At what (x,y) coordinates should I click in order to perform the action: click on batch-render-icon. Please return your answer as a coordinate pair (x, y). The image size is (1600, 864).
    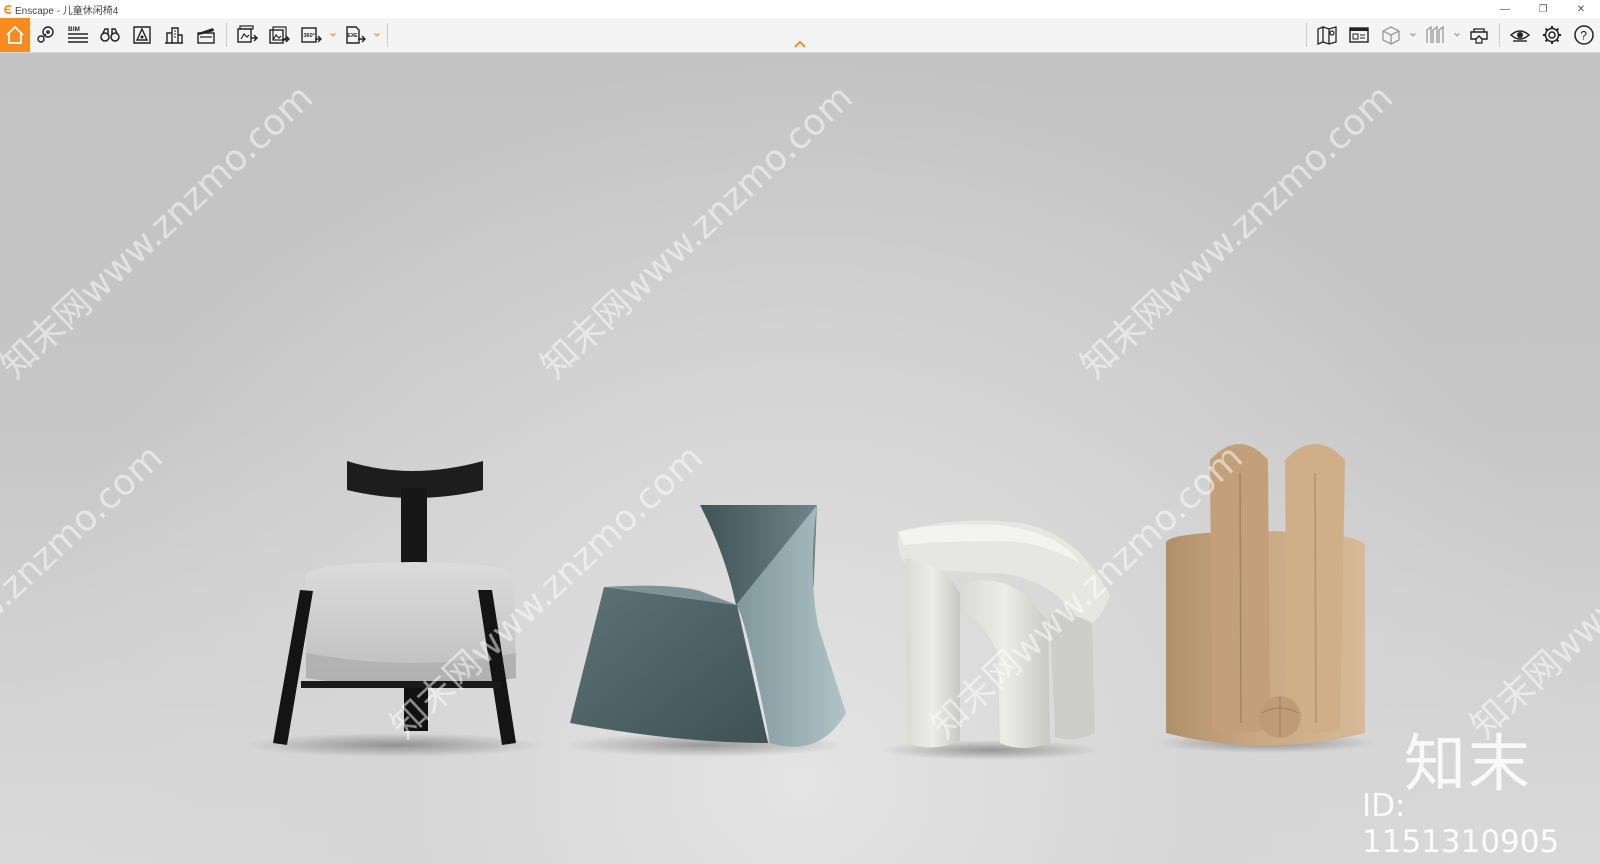
    Looking at the image, I should click on (279, 35).